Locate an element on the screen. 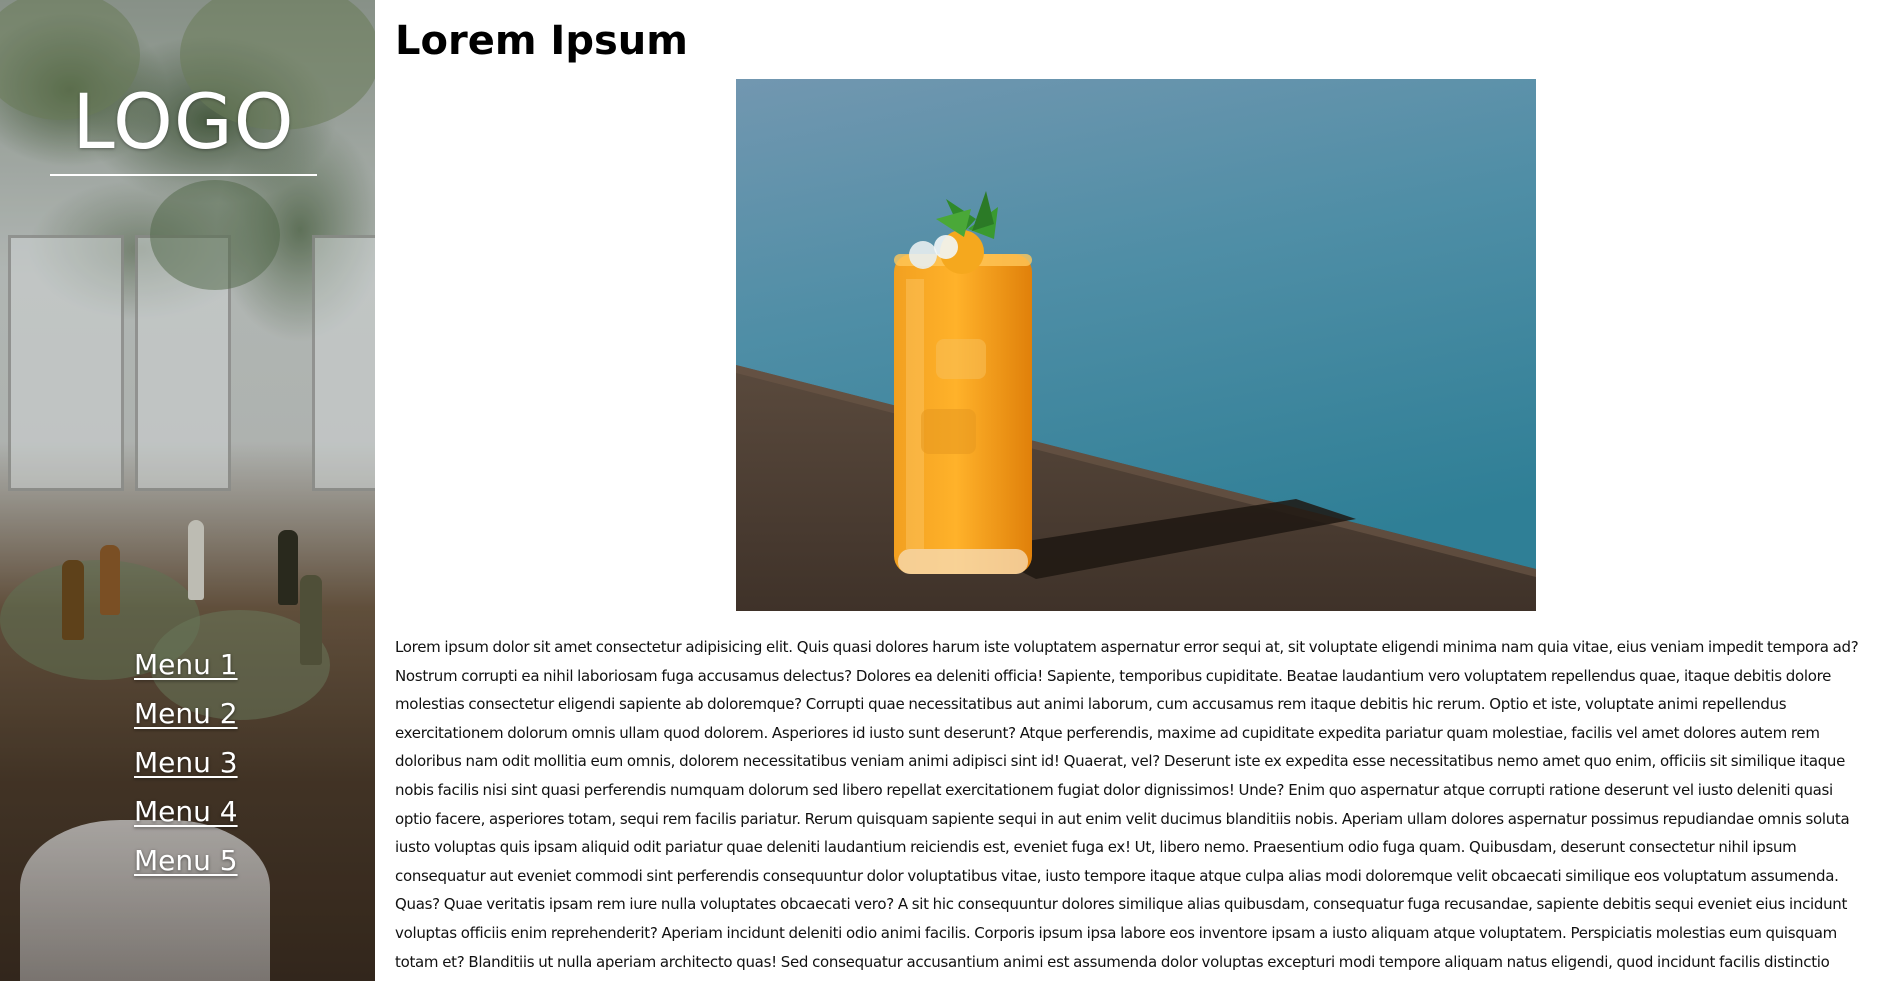  menu-item: Menu 1 is located at coordinates (186, 664).